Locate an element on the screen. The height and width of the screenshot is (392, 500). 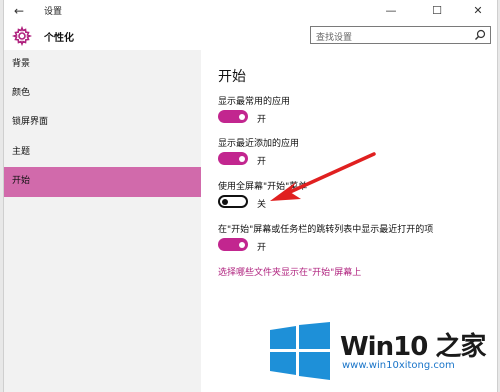
back-arrow-icon: ← is located at coordinates (19, 11).